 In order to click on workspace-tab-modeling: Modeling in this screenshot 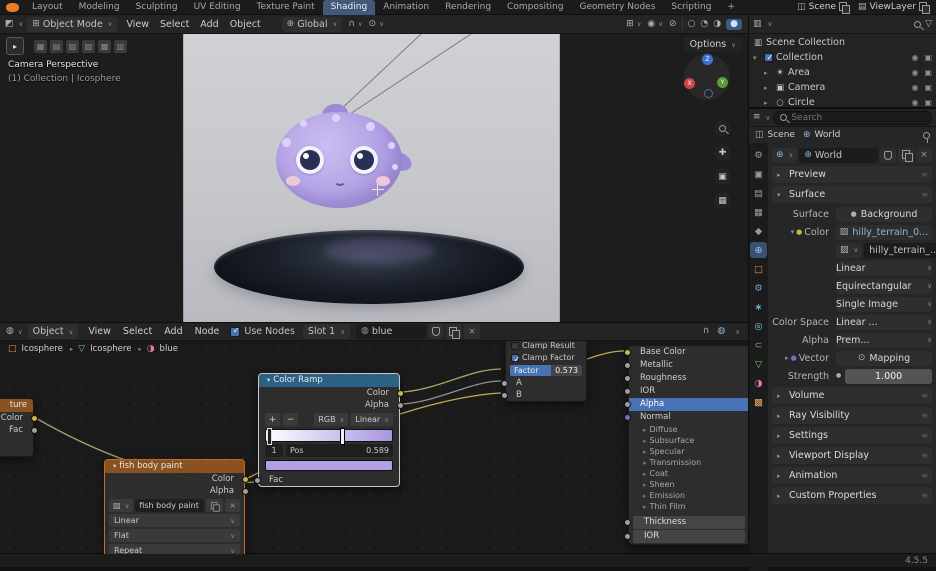, I will do `click(99, 7)`.